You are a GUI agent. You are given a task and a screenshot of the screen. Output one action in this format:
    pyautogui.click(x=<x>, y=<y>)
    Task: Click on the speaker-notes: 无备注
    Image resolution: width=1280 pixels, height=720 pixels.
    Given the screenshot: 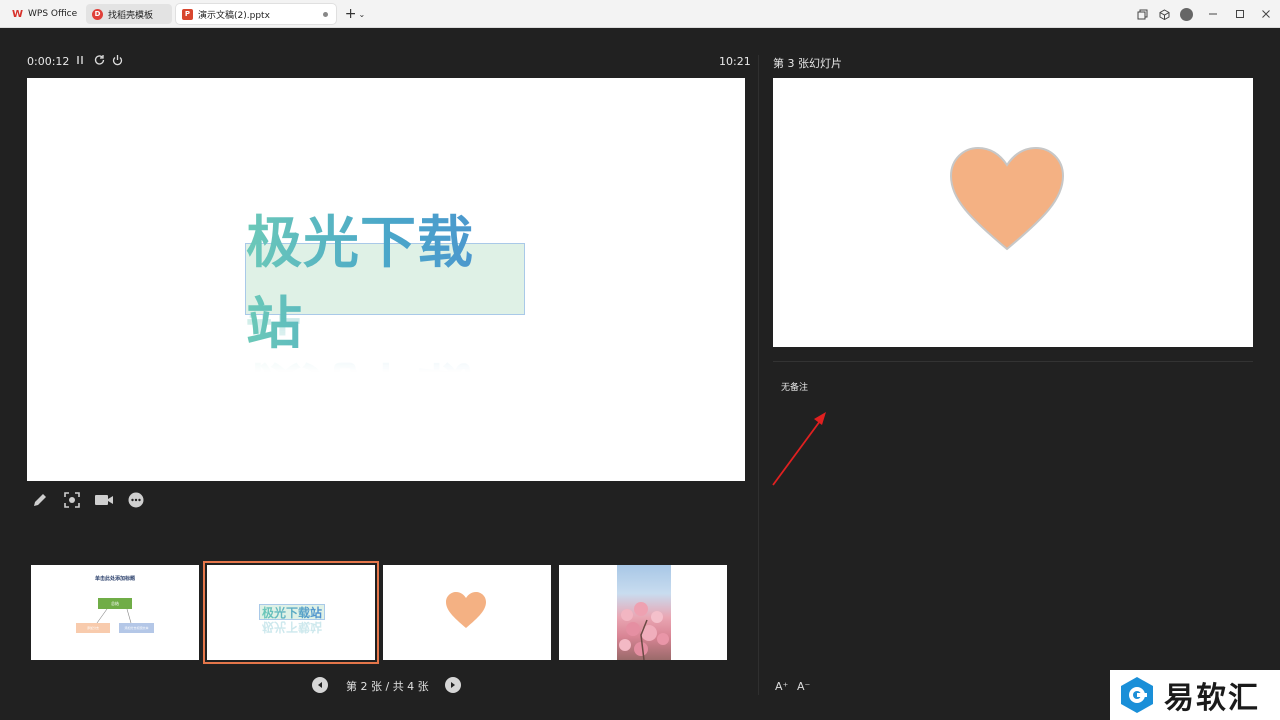 What is the action you would take?
    pyautogui.click(x=794, y=386)
    